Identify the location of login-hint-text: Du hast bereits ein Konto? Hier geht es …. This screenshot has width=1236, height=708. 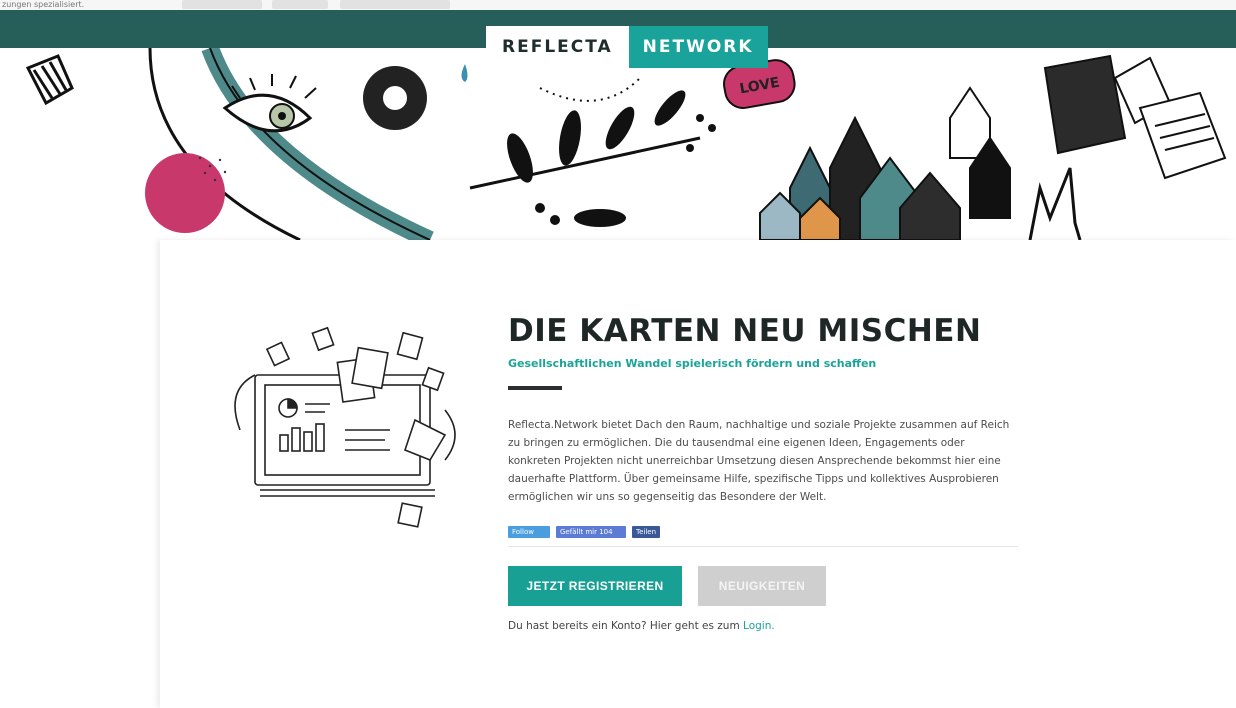
(626, 626).